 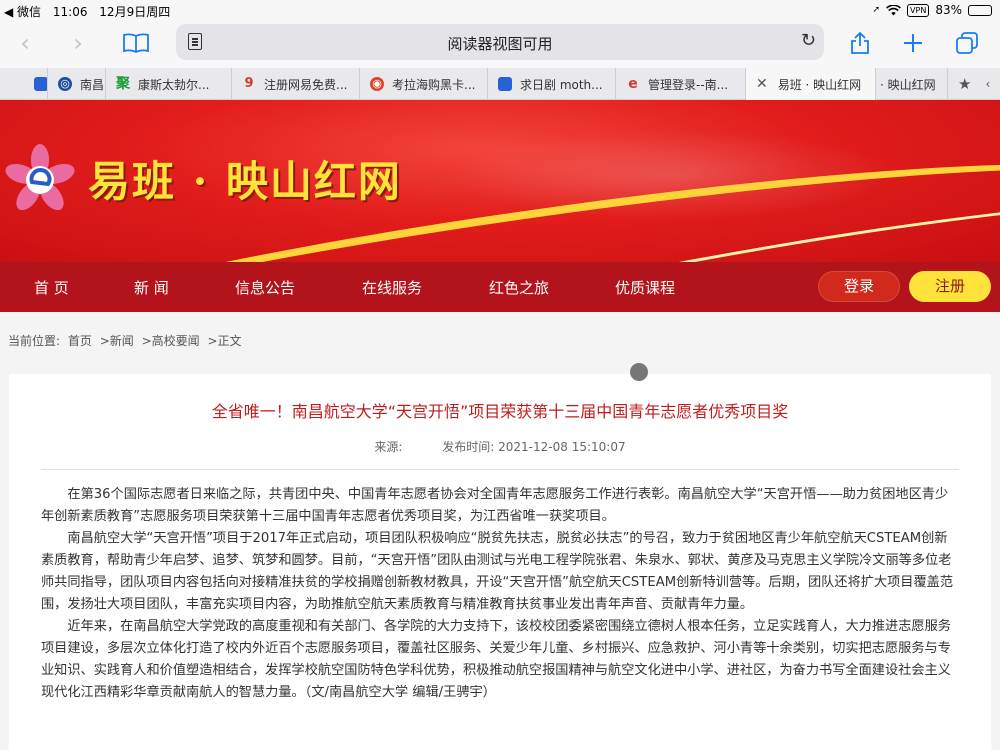 I want to click on back-icon: ‹, so click(x=25, y=43).